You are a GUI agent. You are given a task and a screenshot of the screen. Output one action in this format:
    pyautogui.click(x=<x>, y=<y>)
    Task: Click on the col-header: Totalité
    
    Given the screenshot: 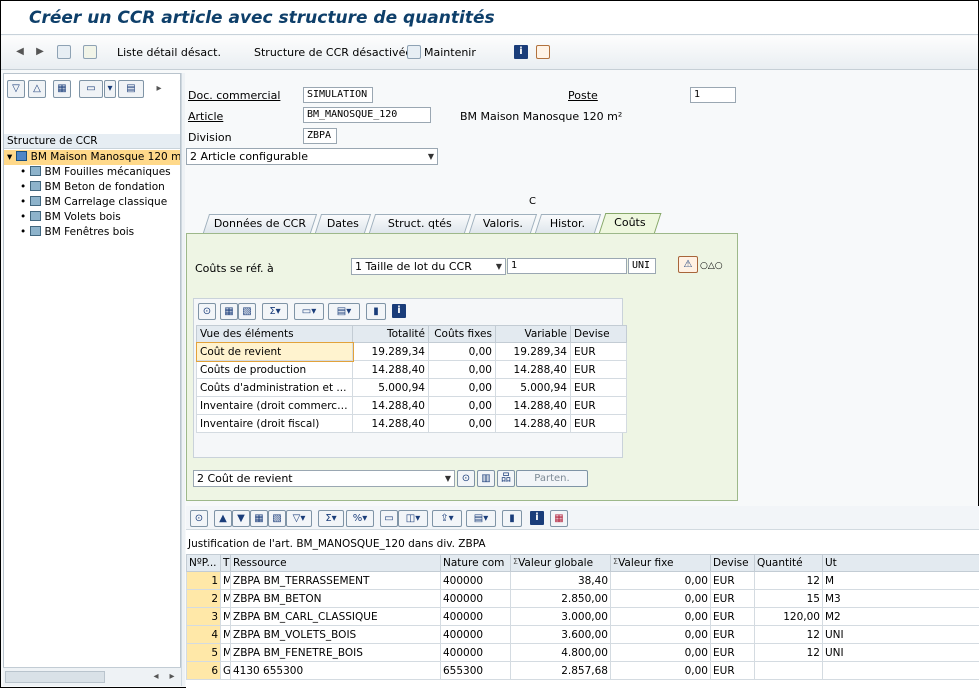 What is the action you would take?
    pyautogui.click(x=390, y=334)
    